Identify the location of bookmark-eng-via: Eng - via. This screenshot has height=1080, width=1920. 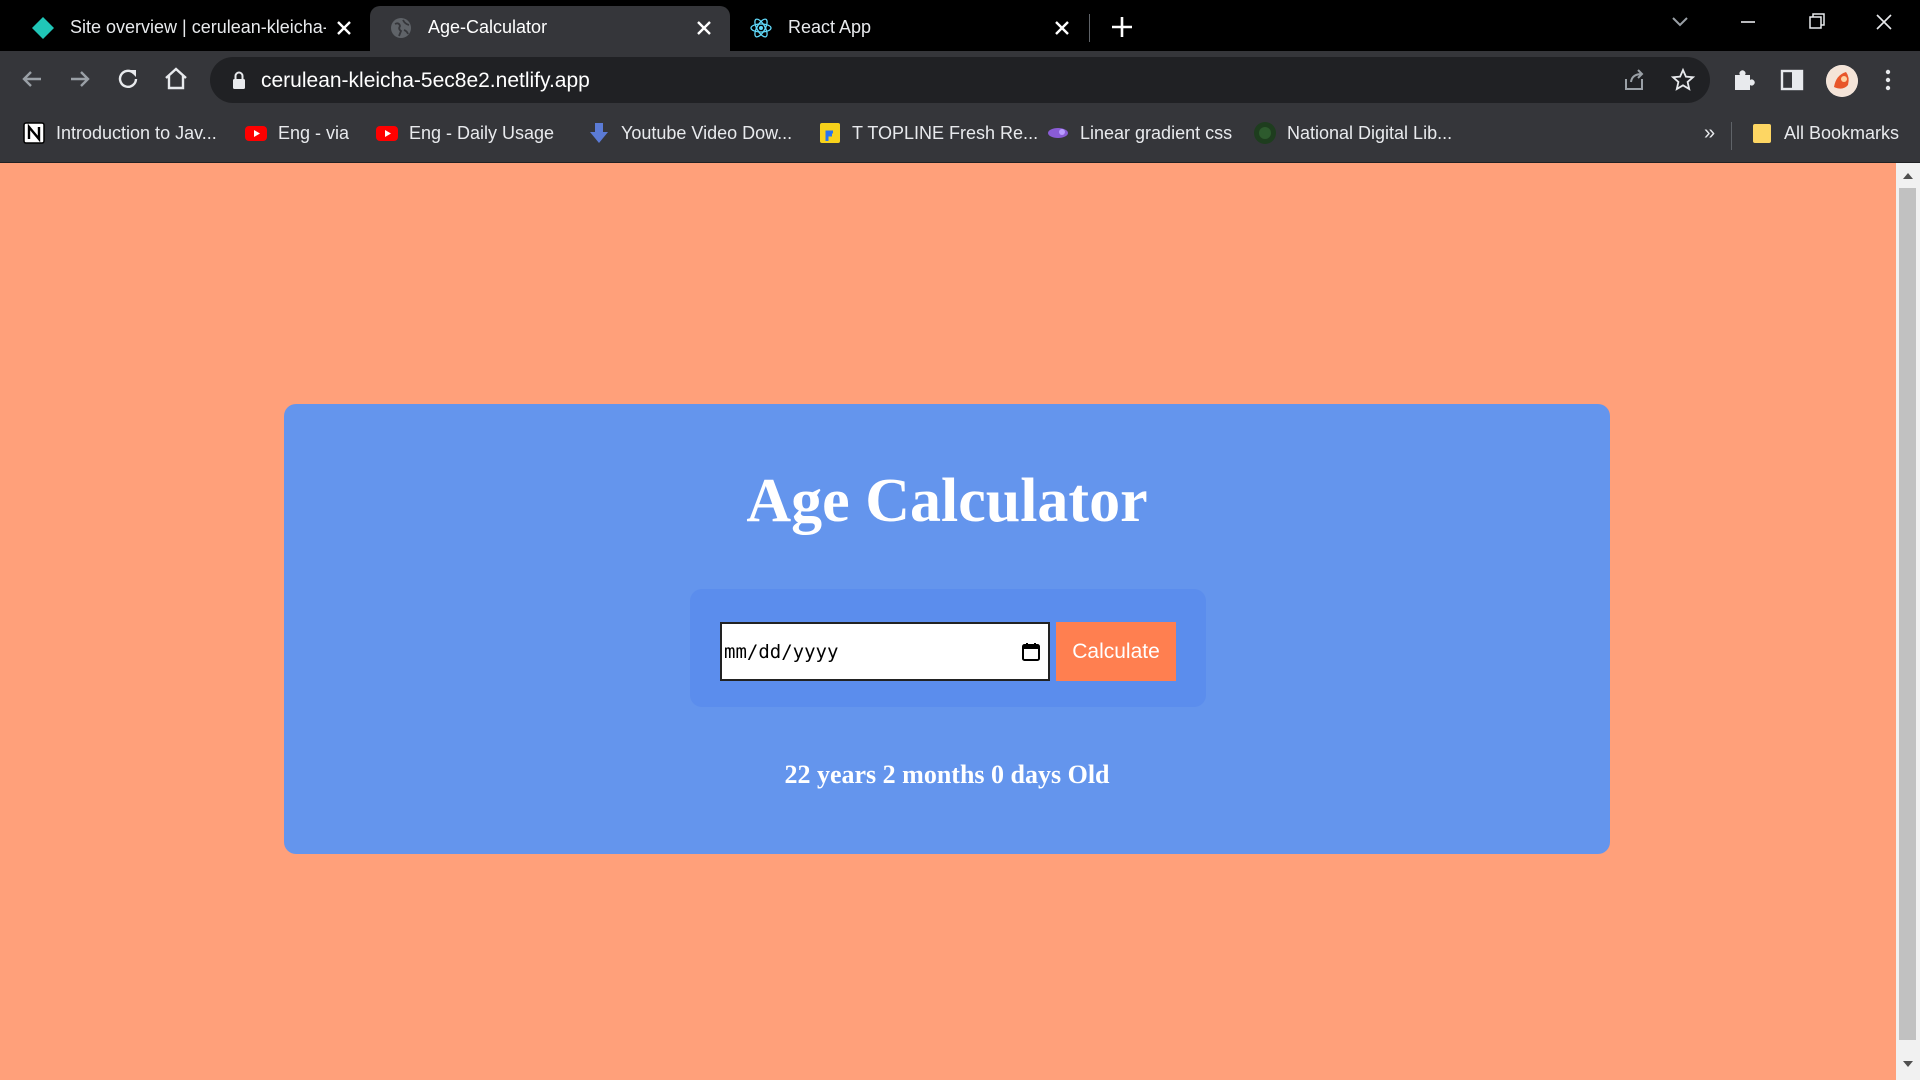
(296, 133).